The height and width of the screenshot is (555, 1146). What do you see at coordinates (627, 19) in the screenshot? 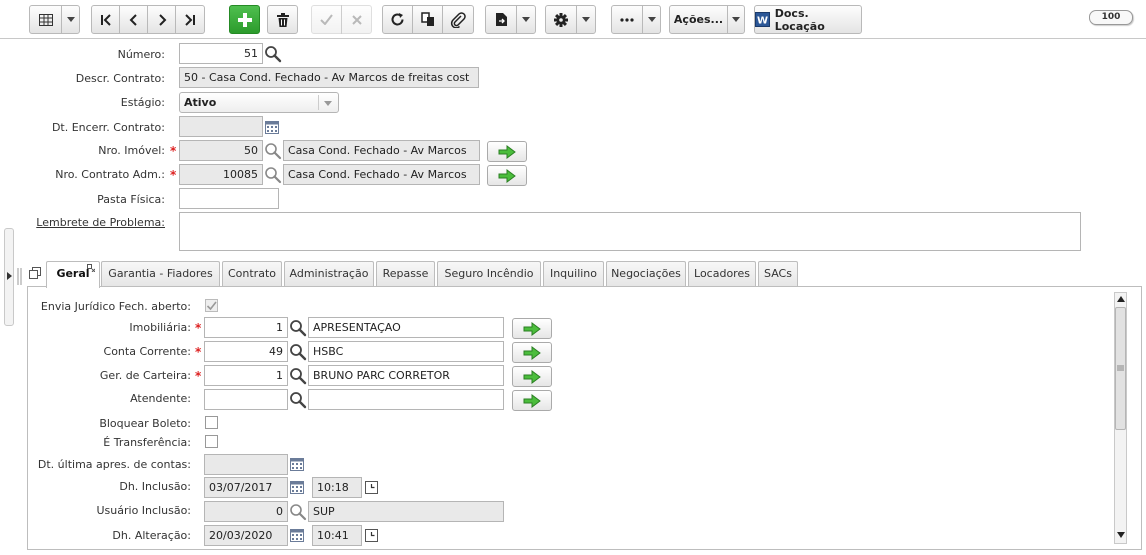
I see `more-button` at bounding box center [627, 19].